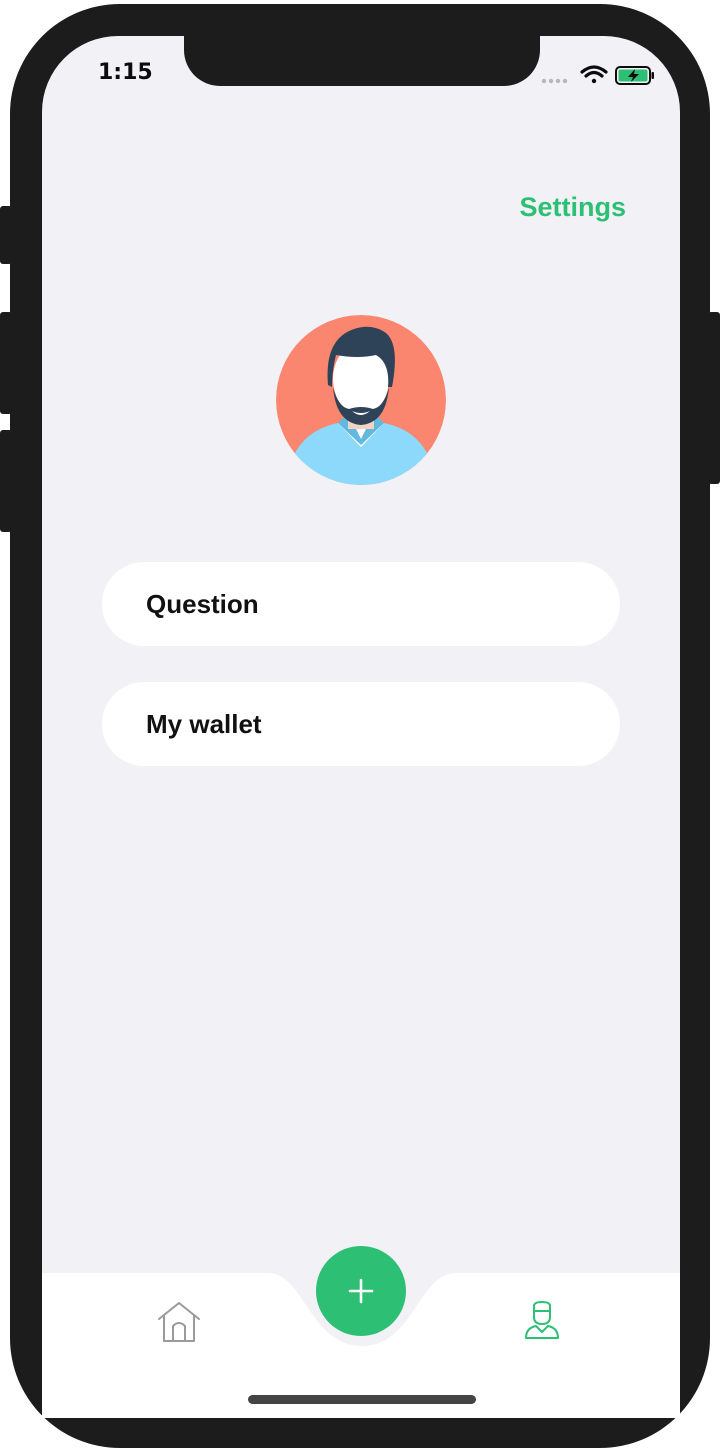 The height and width of the screenshot is (1452, 720). Describe the element at coordinates (362, 1399) in the screenshot. I see `home-indicator` at that location.